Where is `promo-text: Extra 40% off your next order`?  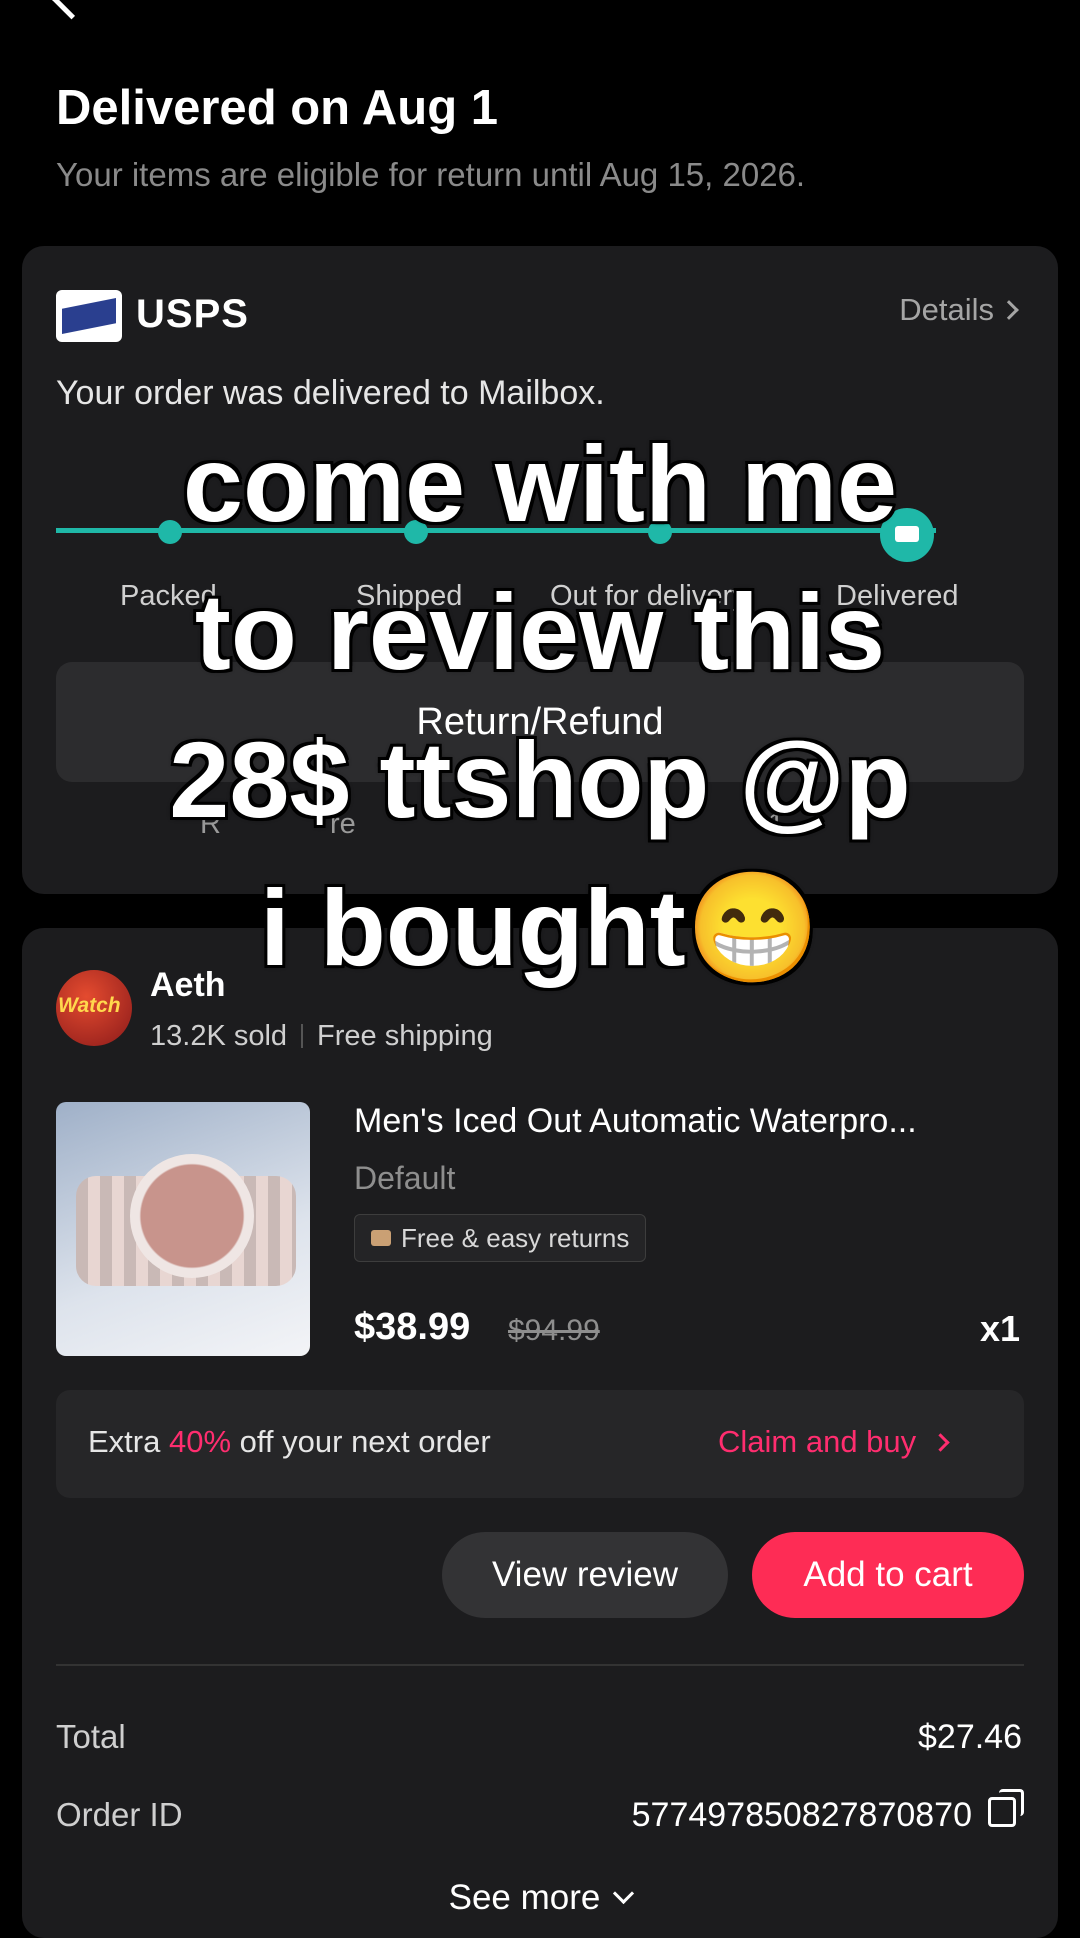
promo-text: Extra 40% off your next order is located at coordinates (289, 1442).